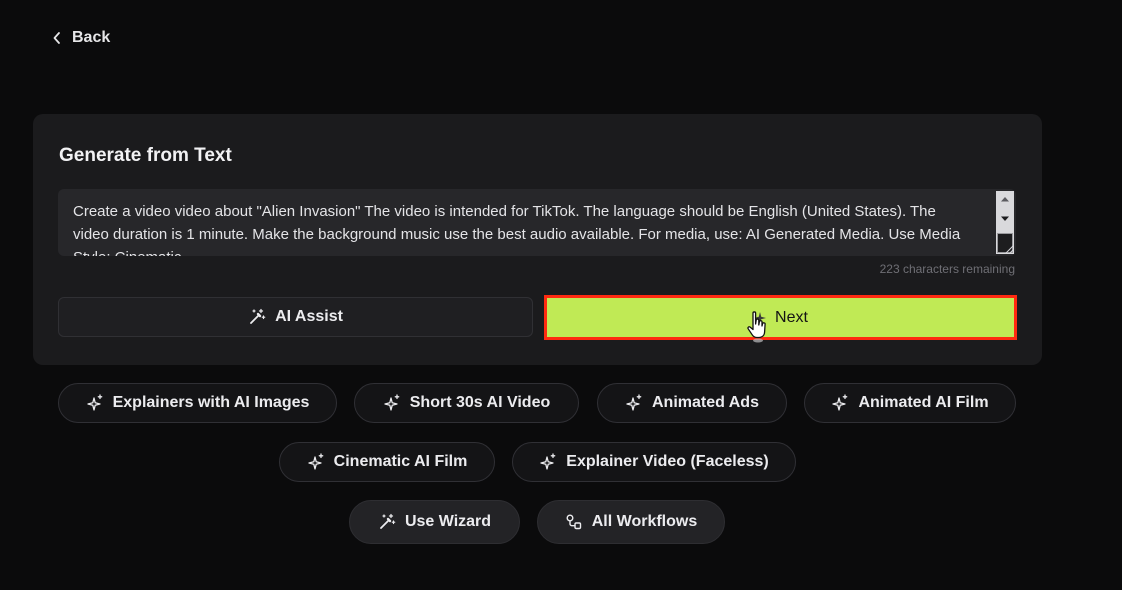 The image size is (1122, 590). I want to click on workflow-chip-explainer-video-faceless: Explainer Video (Faceless), so click(654, 462).